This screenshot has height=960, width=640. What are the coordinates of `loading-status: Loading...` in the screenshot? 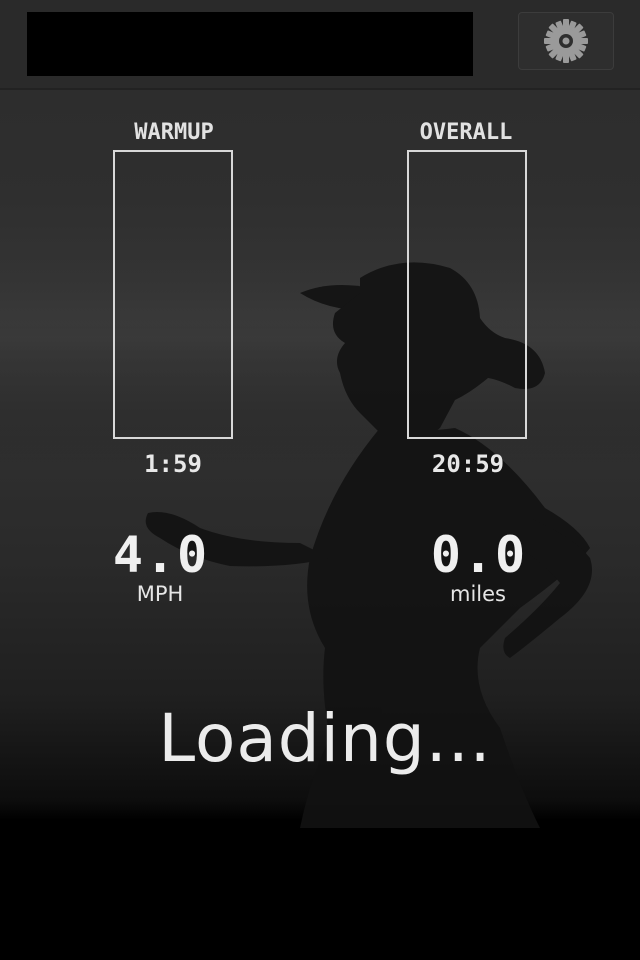 It's located at (325, 738).